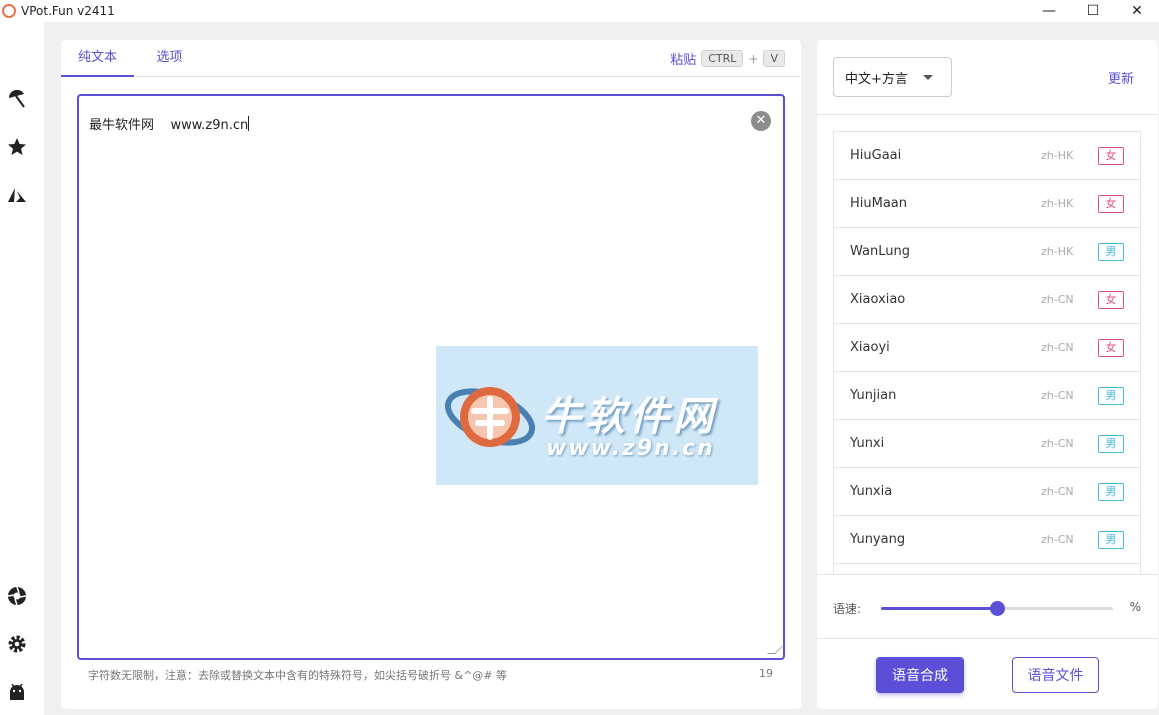 Image resolution: width=1159 pixels, height=715 pixels. What do you see at coordinates (987, 396) in the screenshot?
I see `voice-item: Yunjian zh-CN 男` at bounding box center [987, 396].